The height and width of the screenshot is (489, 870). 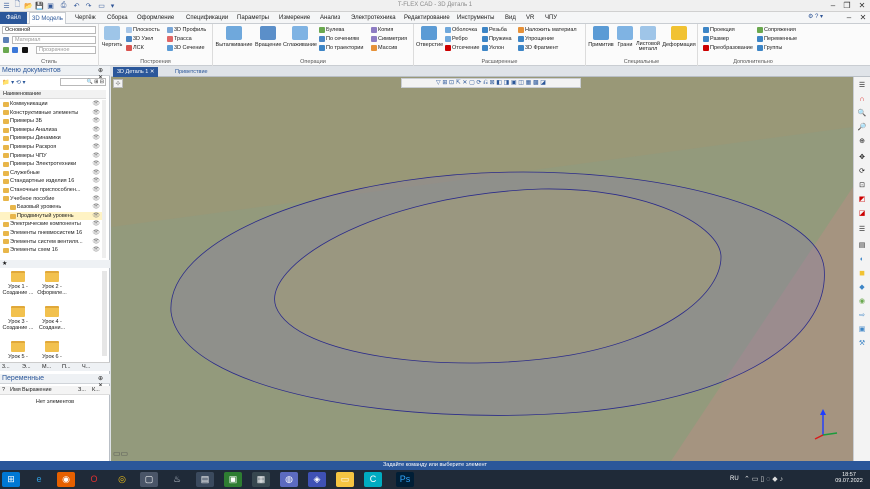 What do you see at coordinates (51, 156) in the screenshot?
I see `tree-row: Примеры ЧПУ 👁` at bounding box center [51, 156].